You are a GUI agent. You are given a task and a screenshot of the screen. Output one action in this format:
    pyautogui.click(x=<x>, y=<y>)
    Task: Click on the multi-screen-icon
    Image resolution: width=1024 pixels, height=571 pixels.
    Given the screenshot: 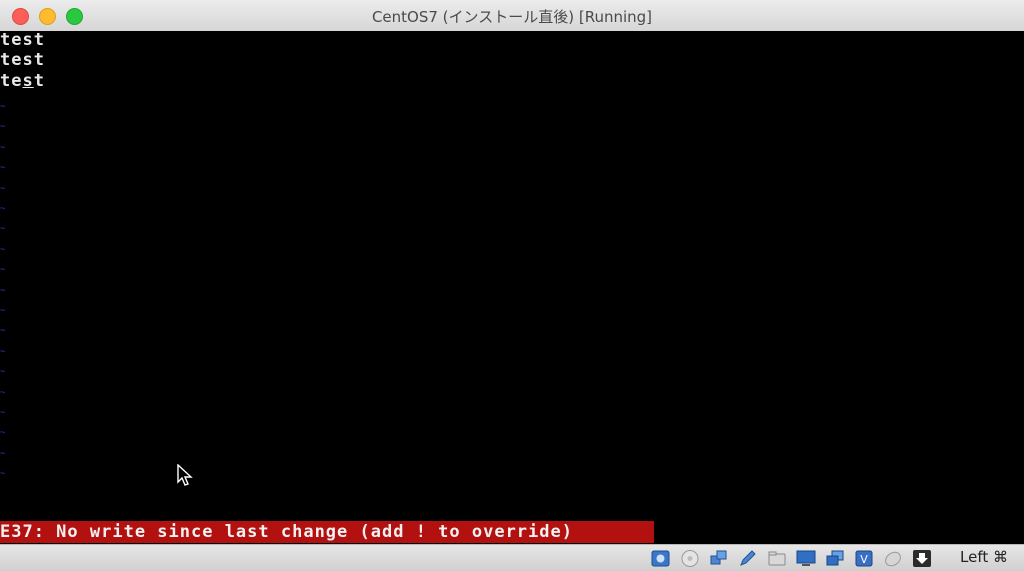 What is the action you would take?
    pyautogui.click(x=835, y=558)
    